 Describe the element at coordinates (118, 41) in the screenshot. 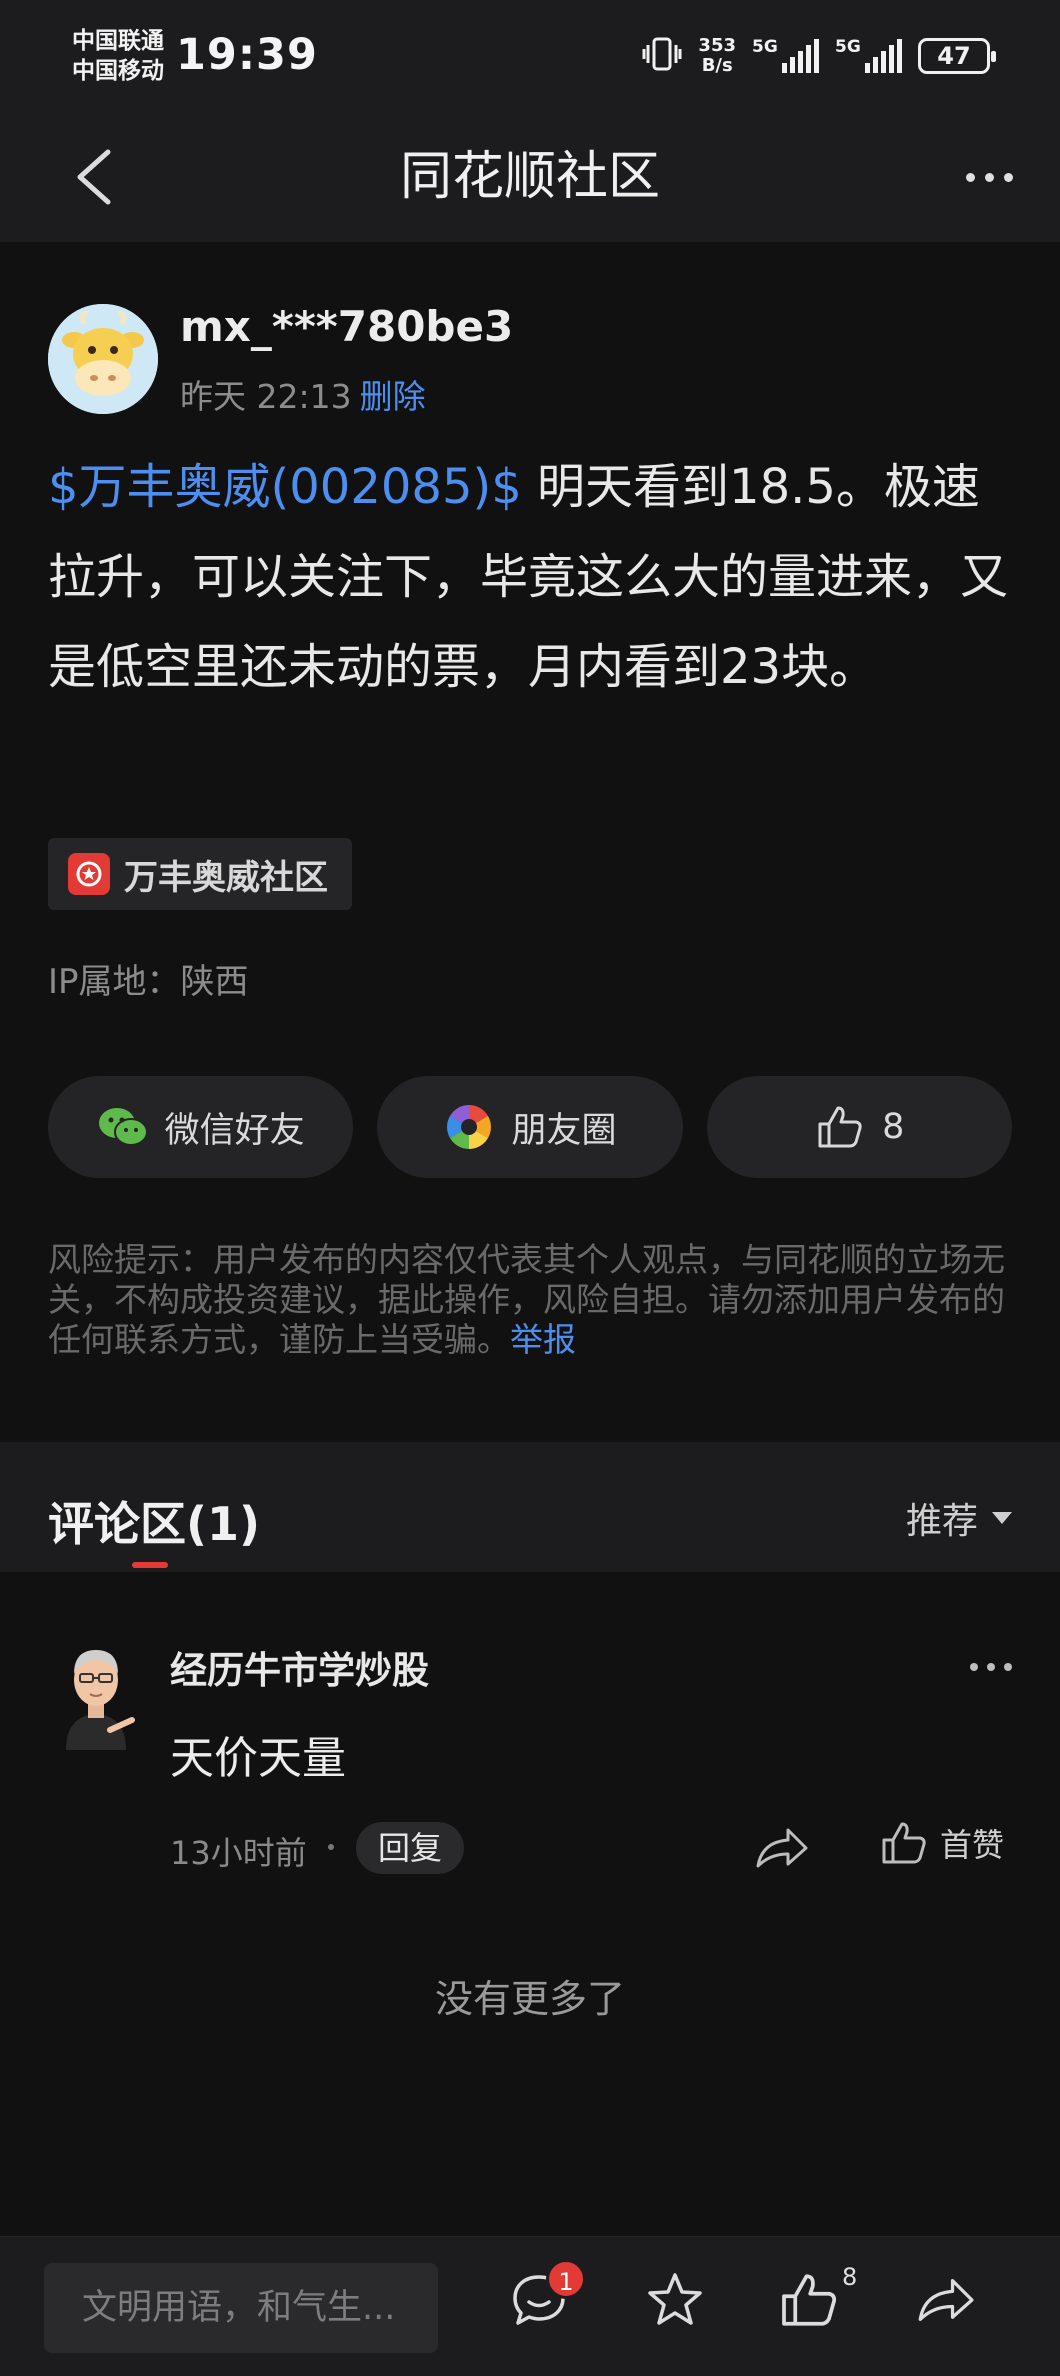

I see `carrier-1: 中国联通` at that location.